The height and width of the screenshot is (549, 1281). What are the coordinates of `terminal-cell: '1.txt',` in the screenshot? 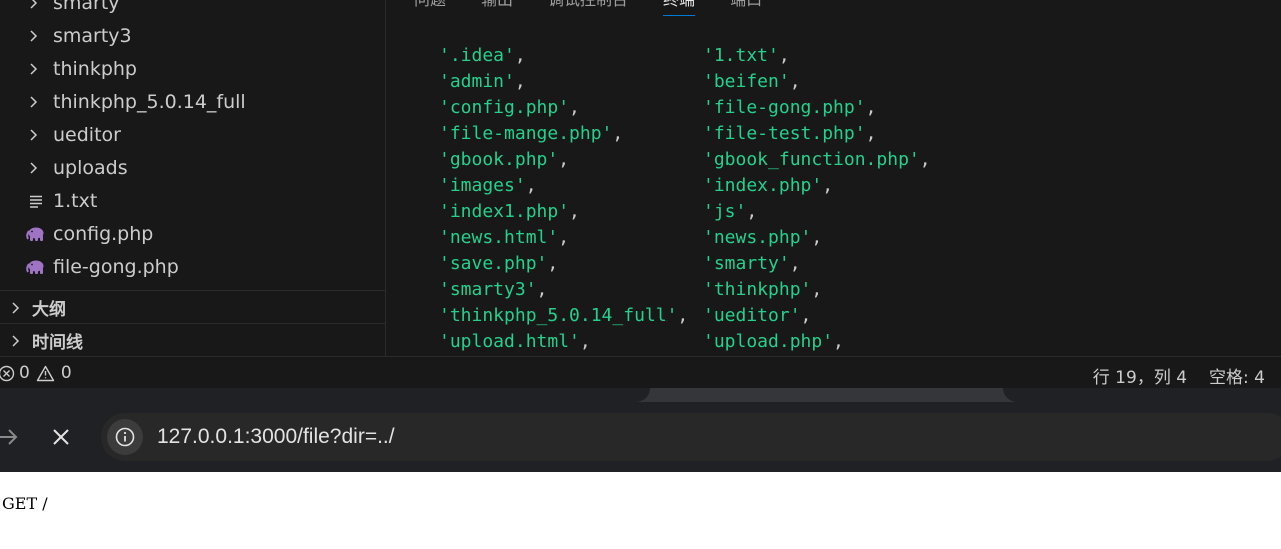 It's located at (746, 55).